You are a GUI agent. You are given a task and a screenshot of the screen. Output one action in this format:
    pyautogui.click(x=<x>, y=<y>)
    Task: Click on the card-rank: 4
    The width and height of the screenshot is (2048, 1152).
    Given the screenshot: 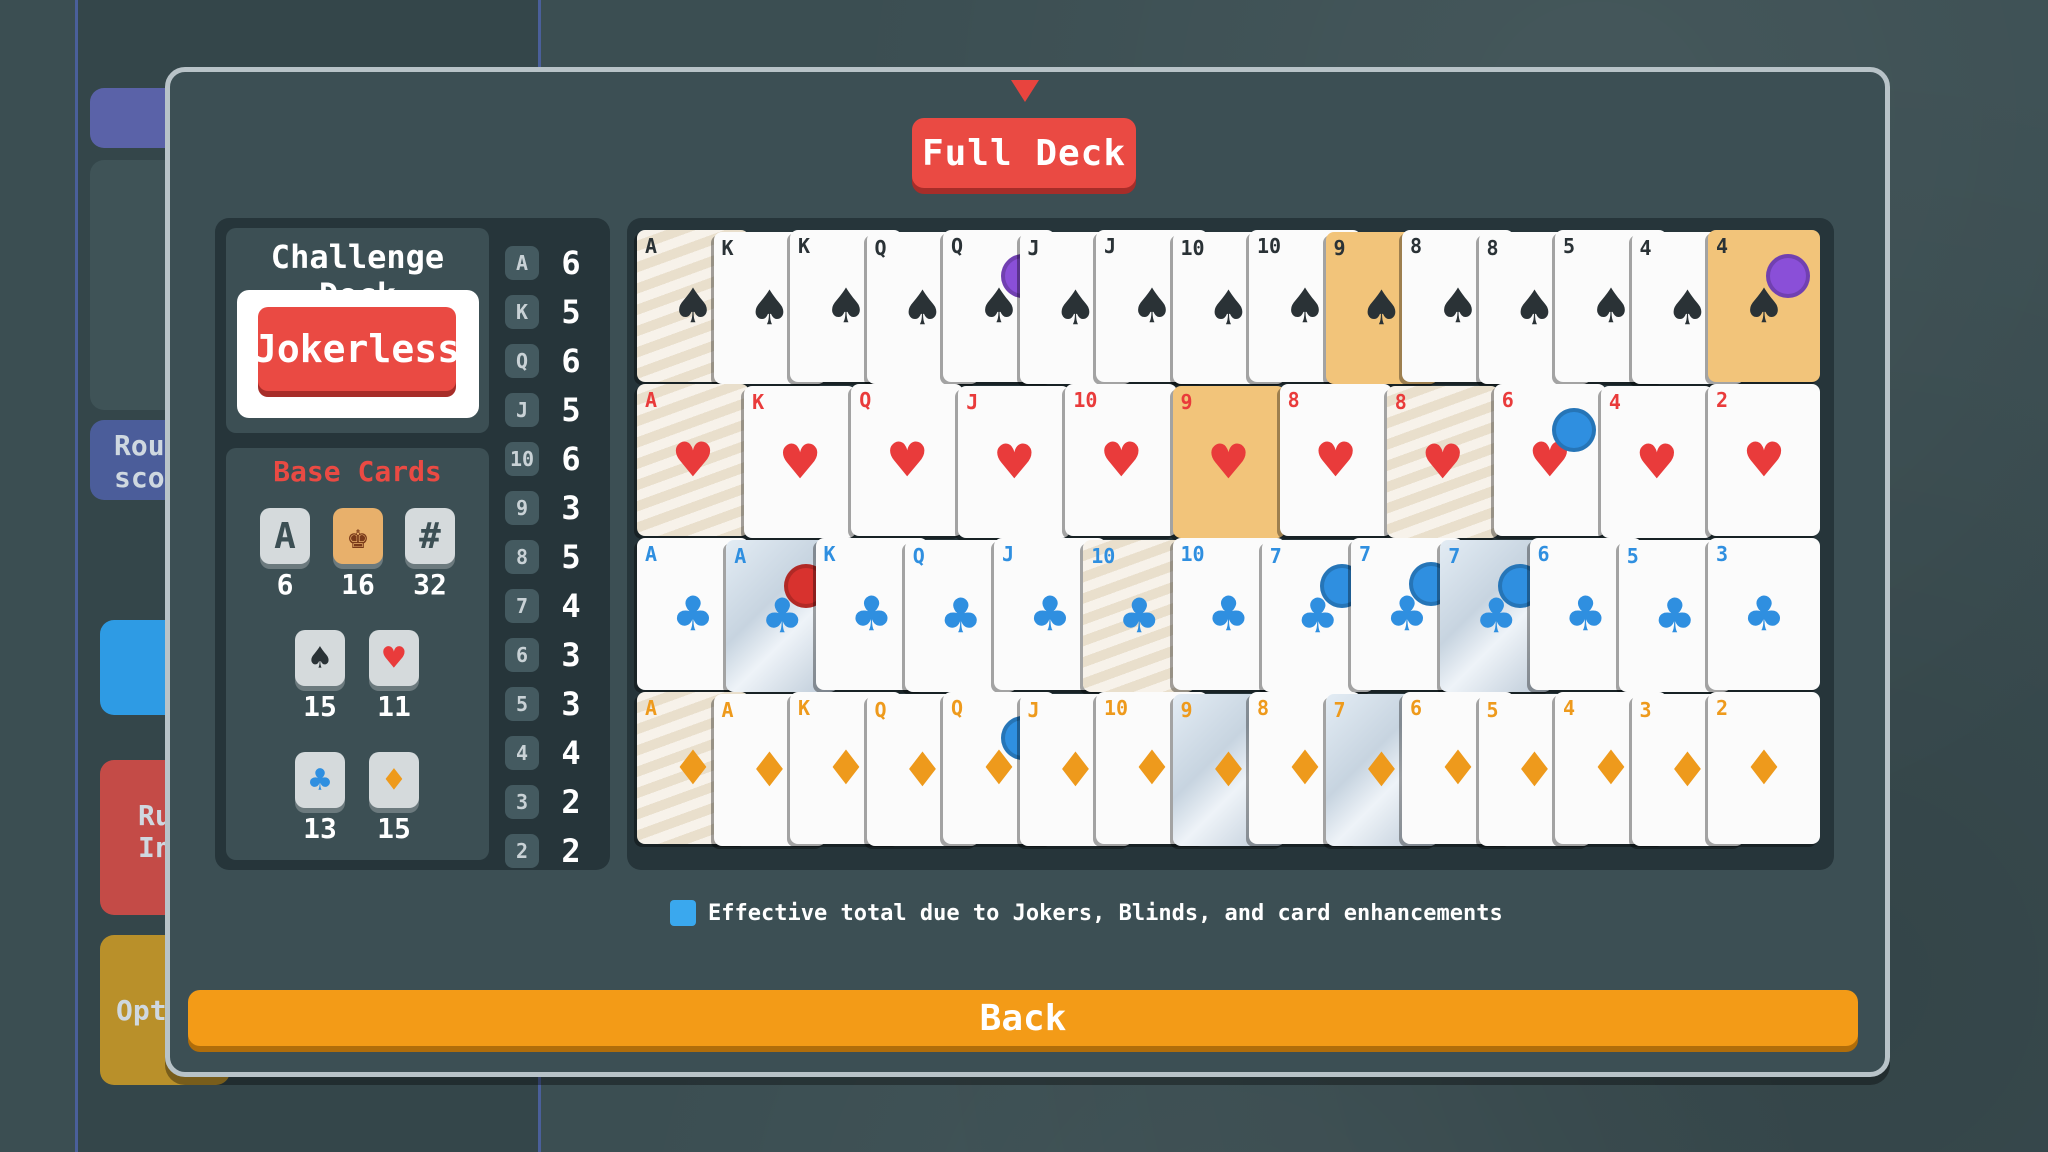 What is the action you would take?
    pyautogui.click(x=1645, y=248)
    